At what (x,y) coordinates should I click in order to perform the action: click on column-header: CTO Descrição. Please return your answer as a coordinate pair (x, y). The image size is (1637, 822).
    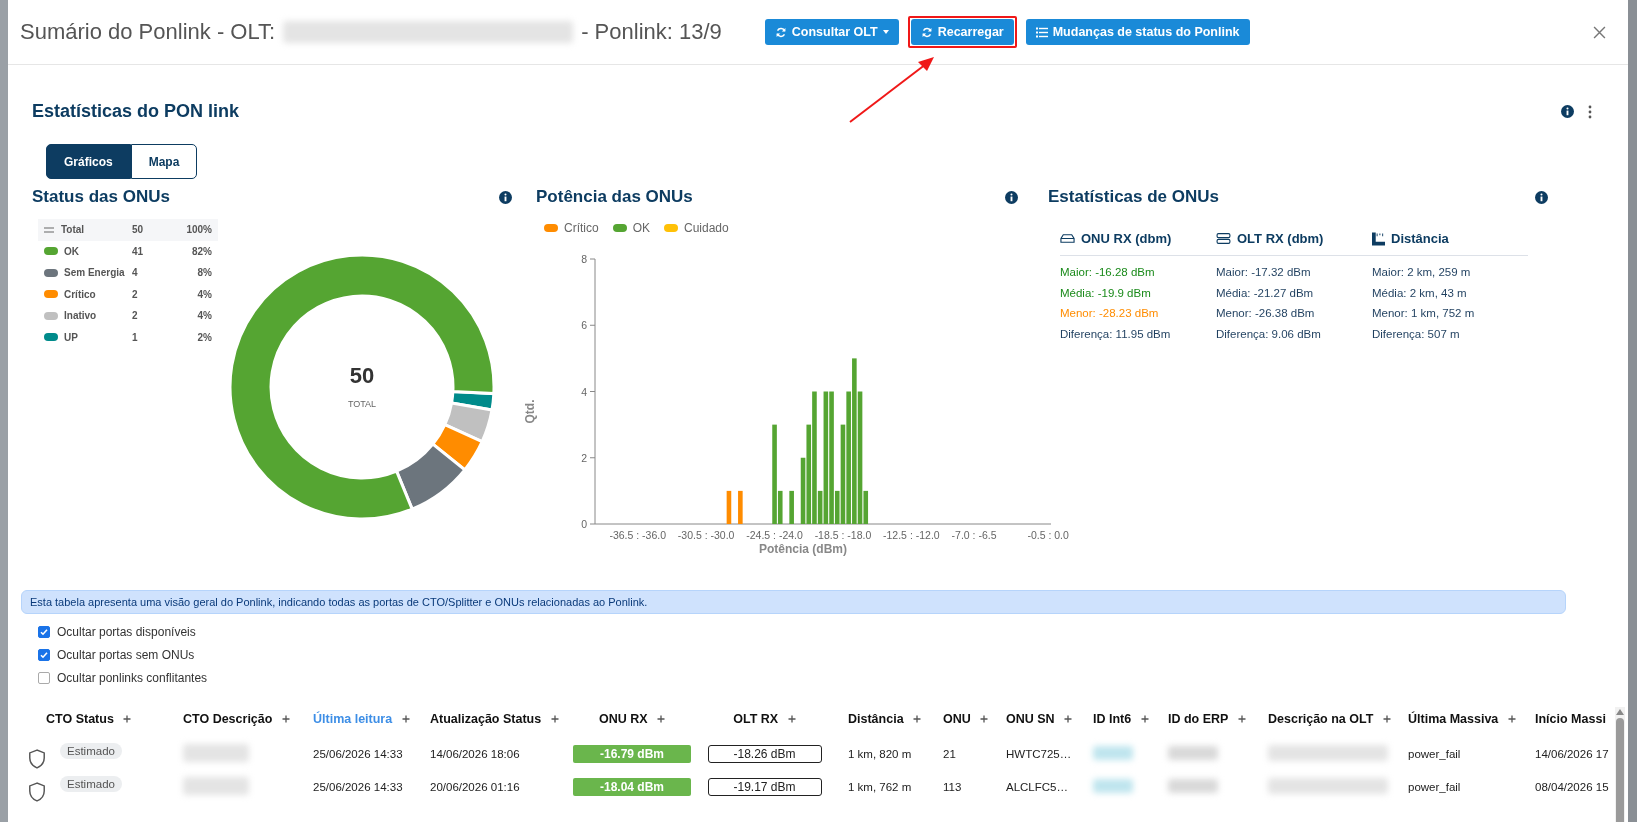
    Looking at the image, I should click on (228, 719).